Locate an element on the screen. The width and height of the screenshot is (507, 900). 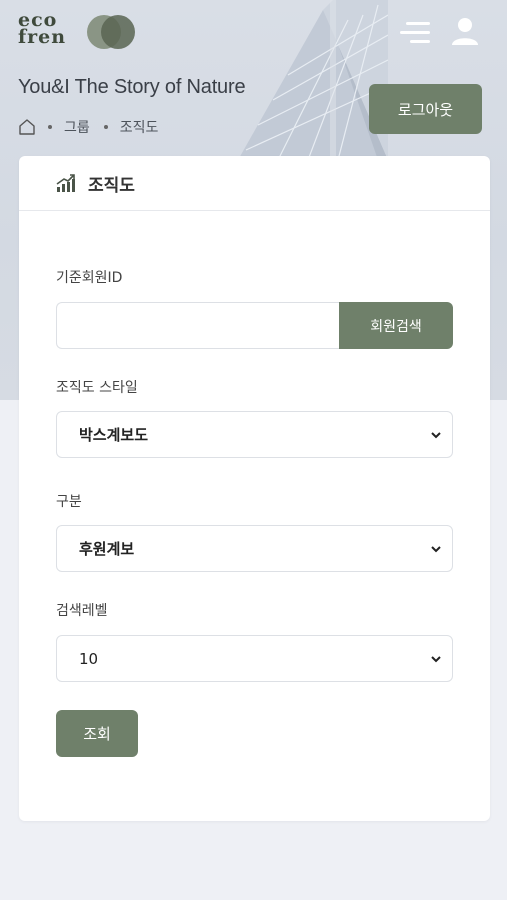
site-title: You&I The Story of Nature is located at coordinates (132, 87).